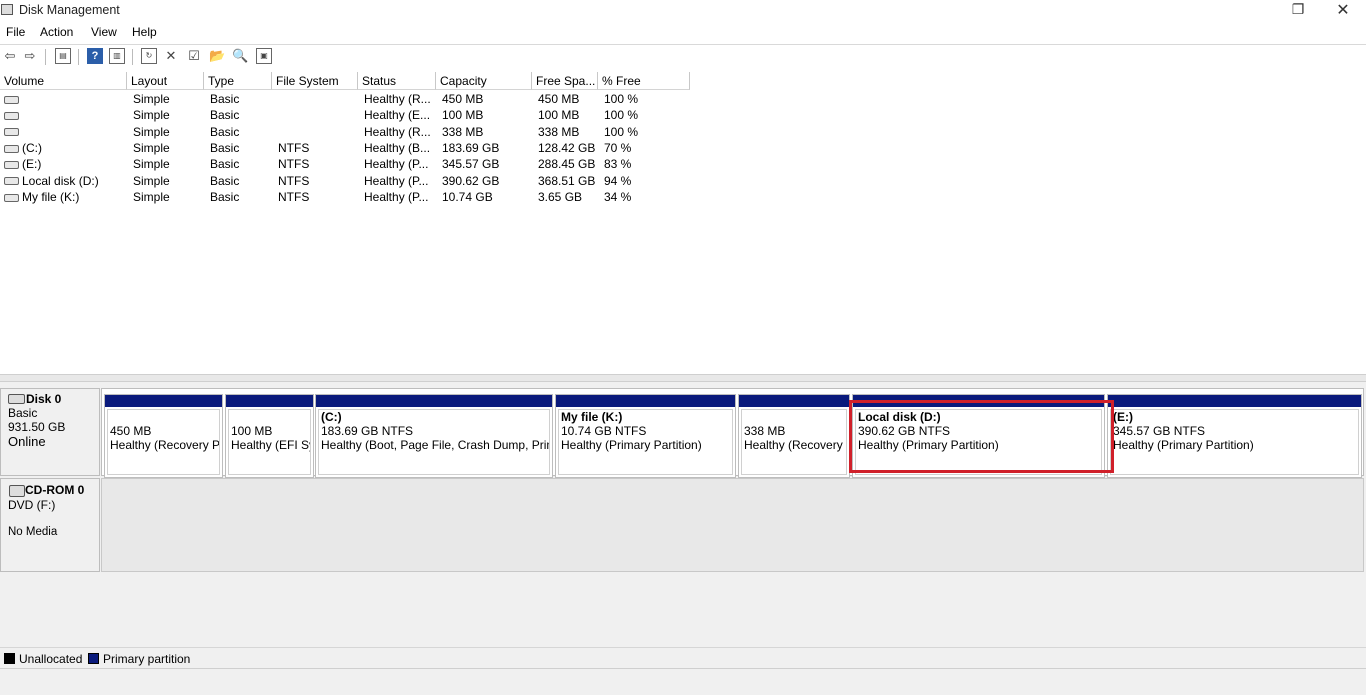 The height and width of the screenshot is (695, 1366). I want to click on export-icon: ▣, so click(264, 56).